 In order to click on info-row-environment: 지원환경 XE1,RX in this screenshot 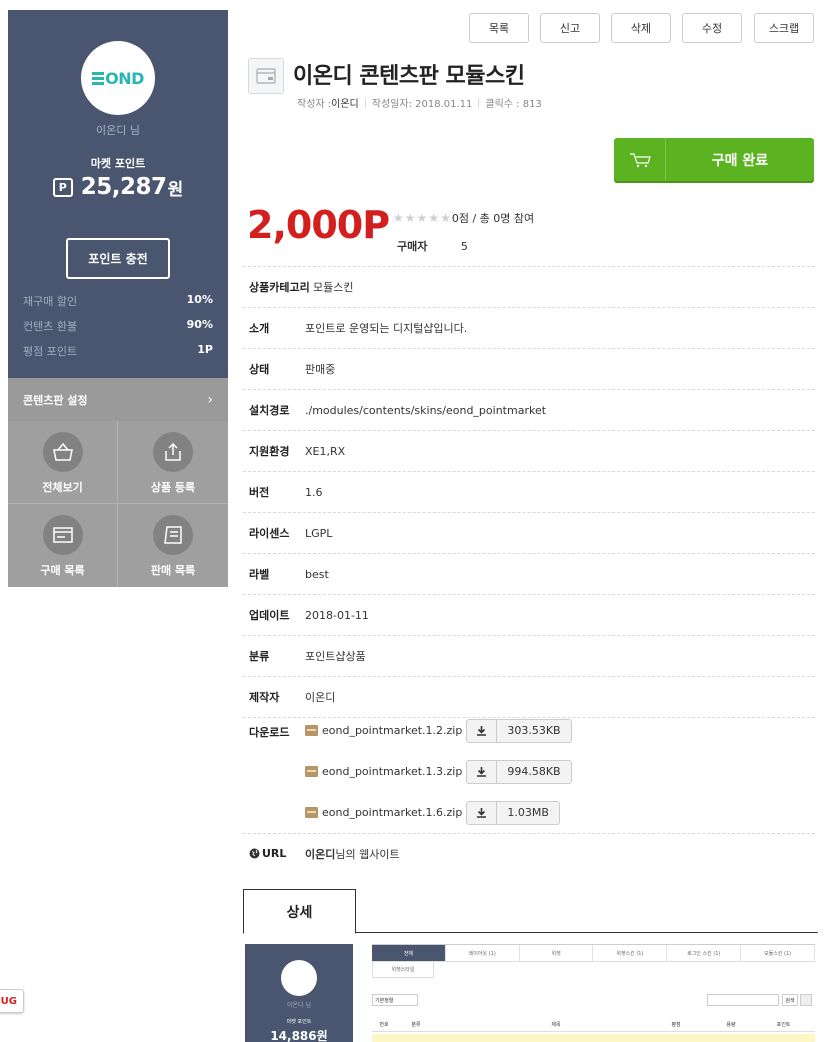, I will do `click(529, 450)`.